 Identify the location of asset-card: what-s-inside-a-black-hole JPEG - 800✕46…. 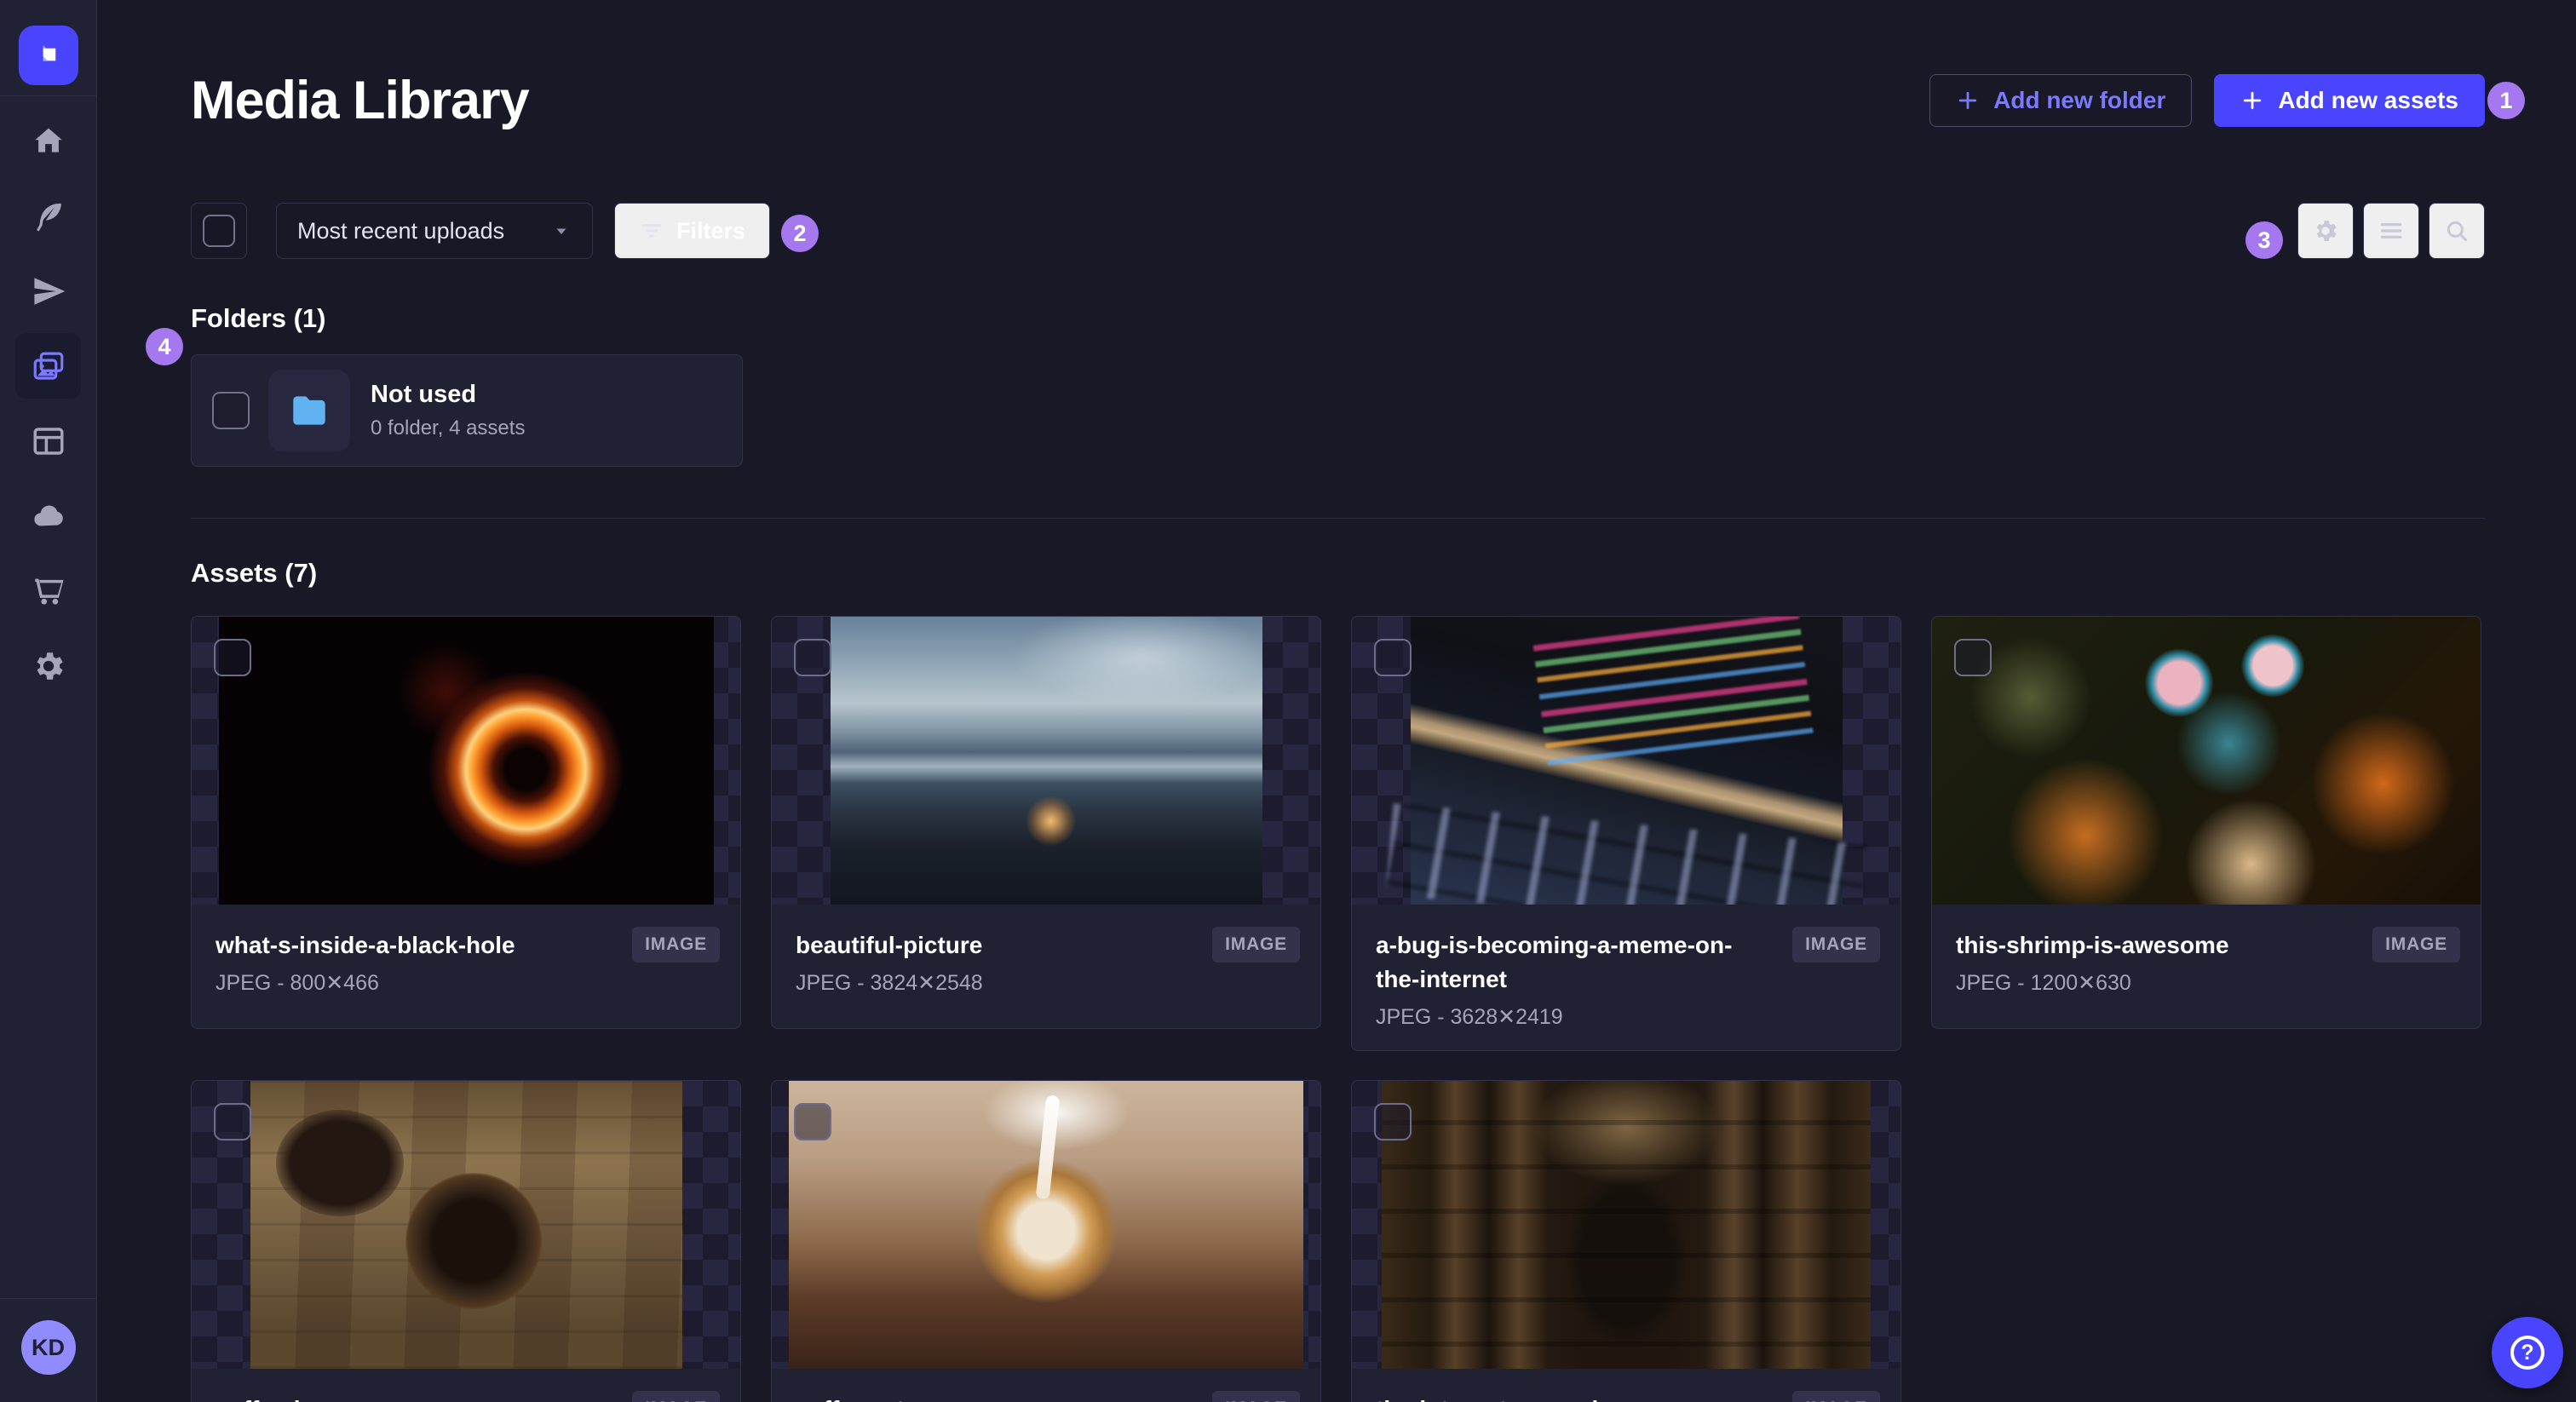
(466, 822).